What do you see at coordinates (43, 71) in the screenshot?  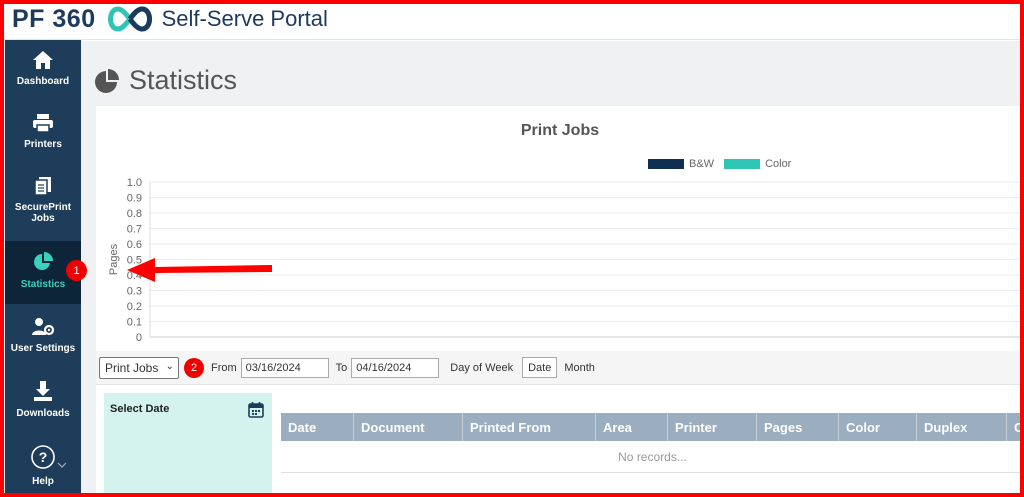 I see `sidebar-item-dashboard: Dashboard` at bounding box center [43, 71].